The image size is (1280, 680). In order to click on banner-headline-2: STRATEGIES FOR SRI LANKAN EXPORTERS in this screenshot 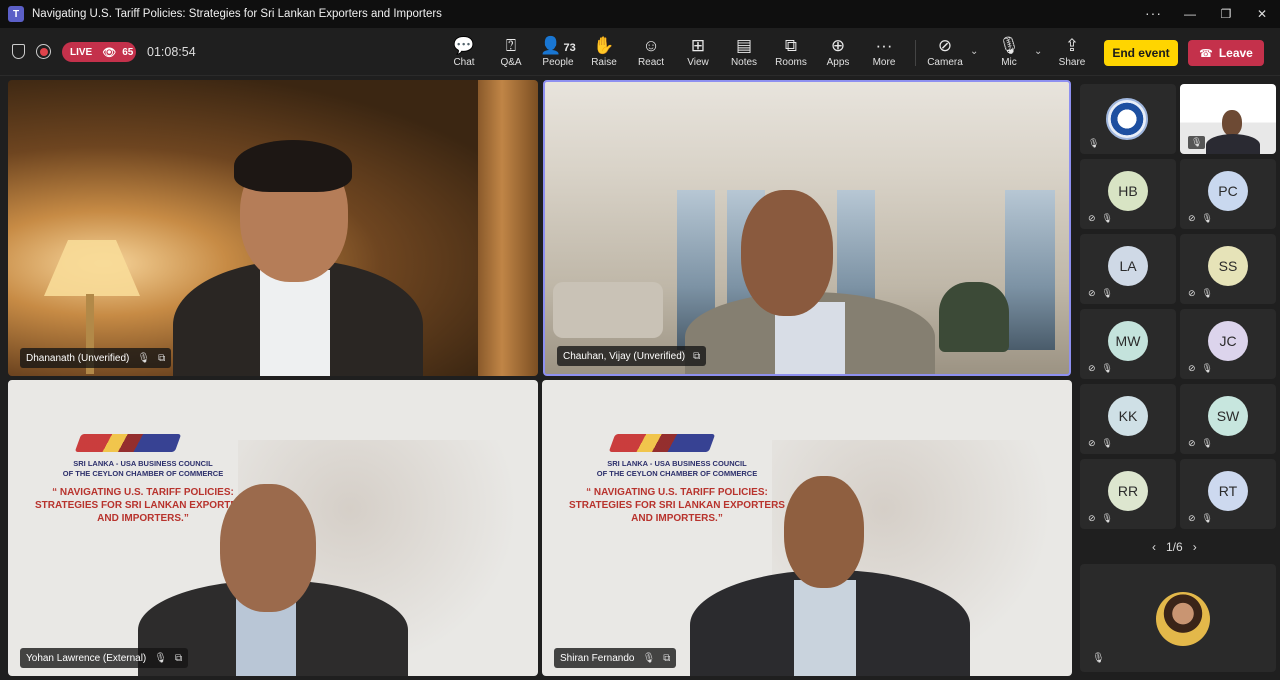, I will do `click(677, 505)`.